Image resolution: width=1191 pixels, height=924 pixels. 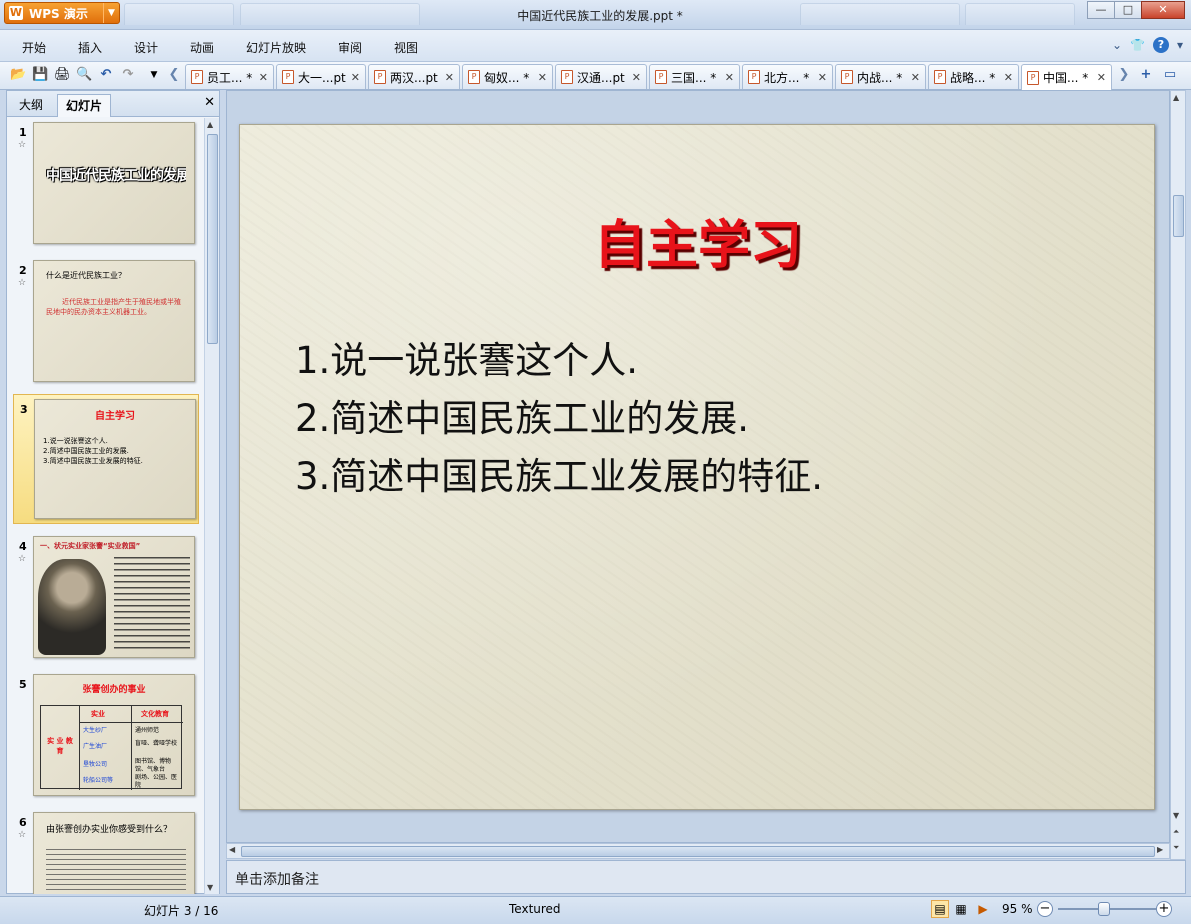 What do you see at coordinates (1124, 75) in the screenshot?
I see `tabs-scroll-right-icon: ❯` at bounding box center [1124, 75].